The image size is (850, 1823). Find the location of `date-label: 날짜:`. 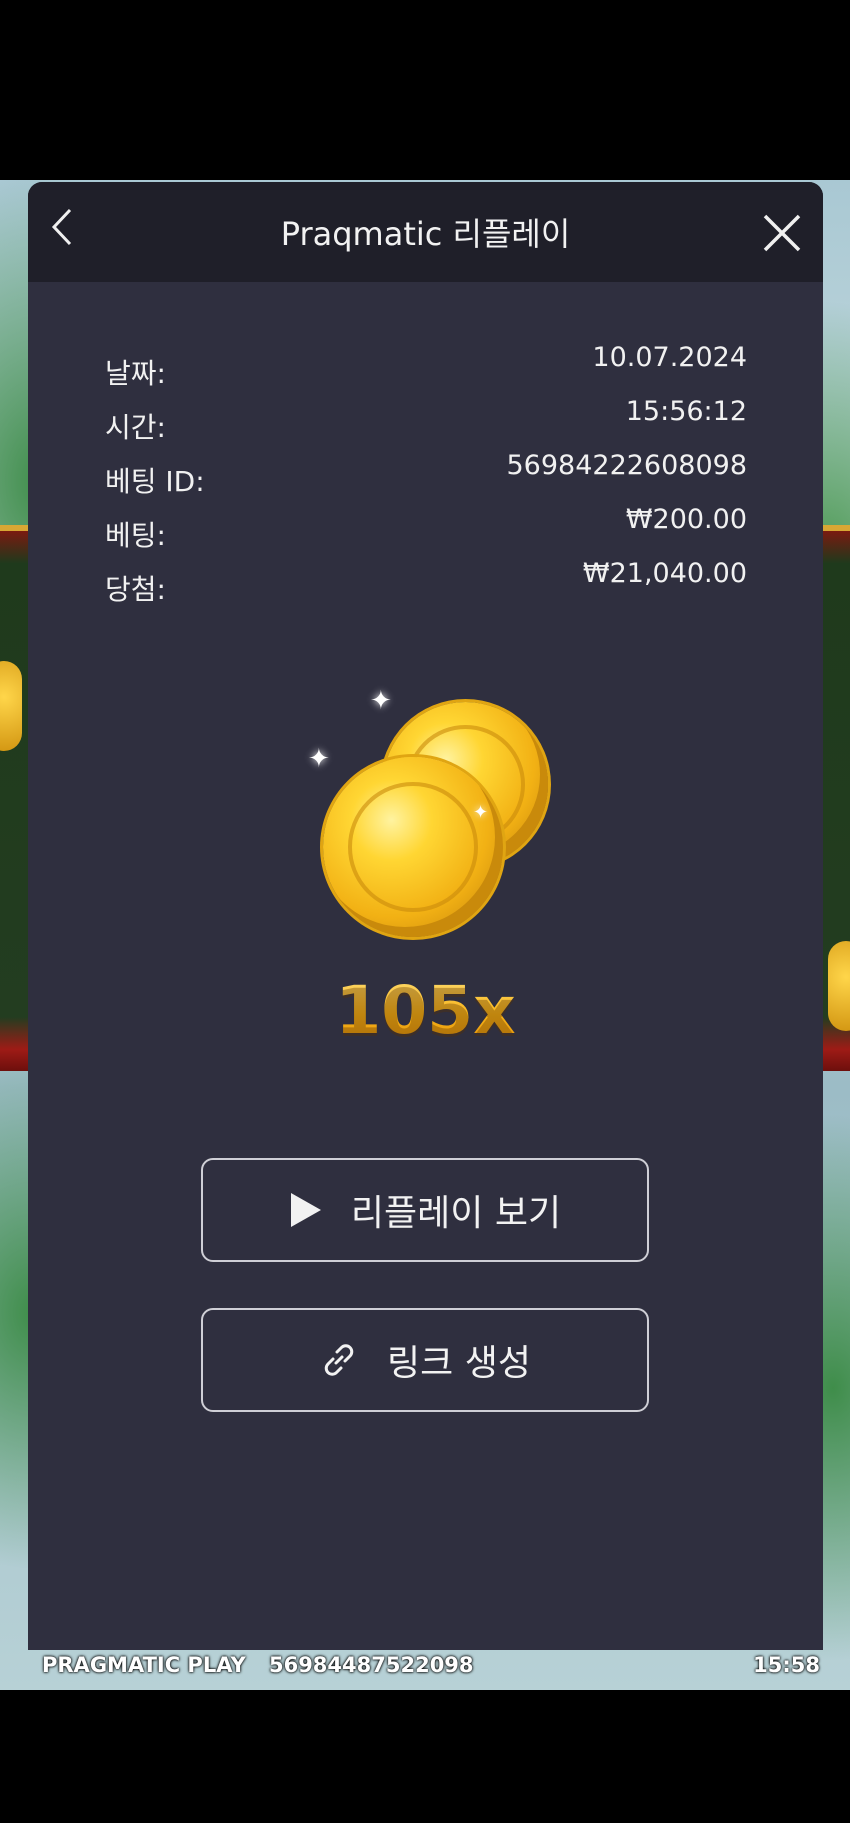

date-label: 날짜: is located at coordinates (135, 373).